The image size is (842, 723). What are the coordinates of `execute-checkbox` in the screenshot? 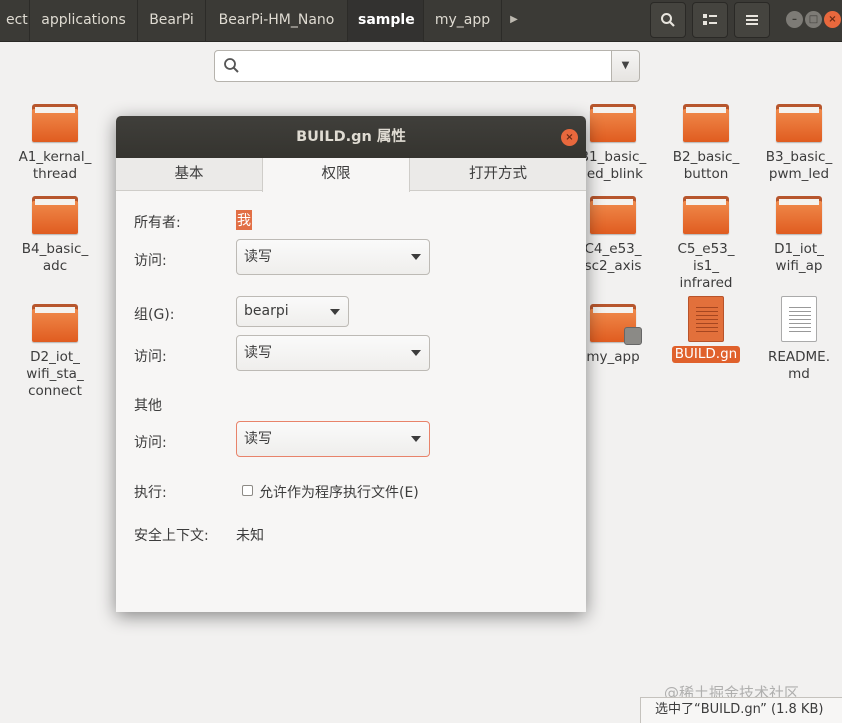 It's located at (247, 490).